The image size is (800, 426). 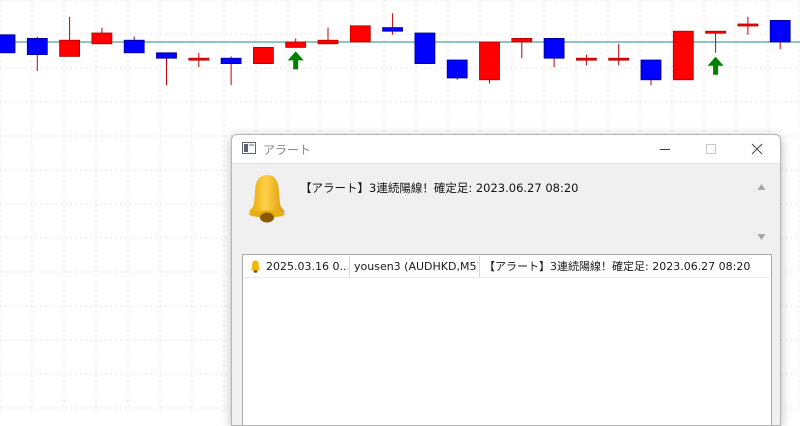 What do you see at coordinates (617, 266) in the screenshot?
I see `alert-row-message: 【アラート】3連続陽線！確定足: 2023.06.27 08:20` at bounding box center [617, 266].